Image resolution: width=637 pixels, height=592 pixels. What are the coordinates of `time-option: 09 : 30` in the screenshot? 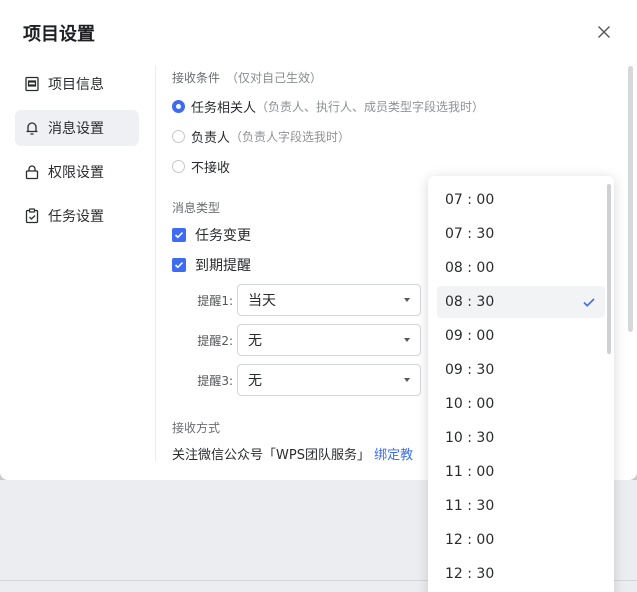 It's located at (521, 370).